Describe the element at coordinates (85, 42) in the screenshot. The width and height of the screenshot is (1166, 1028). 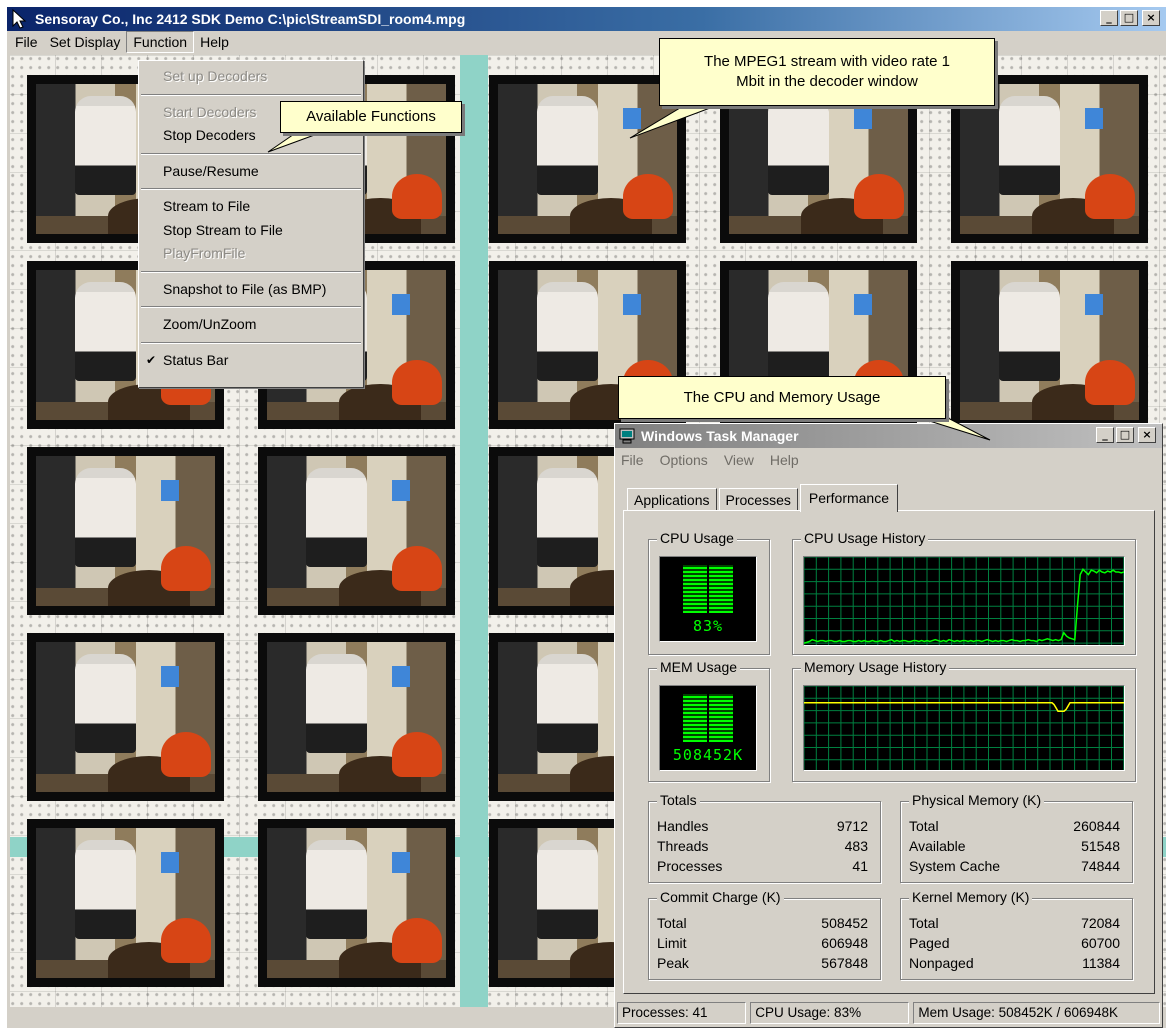
I see `menu-set-display: Set Display` at that location.